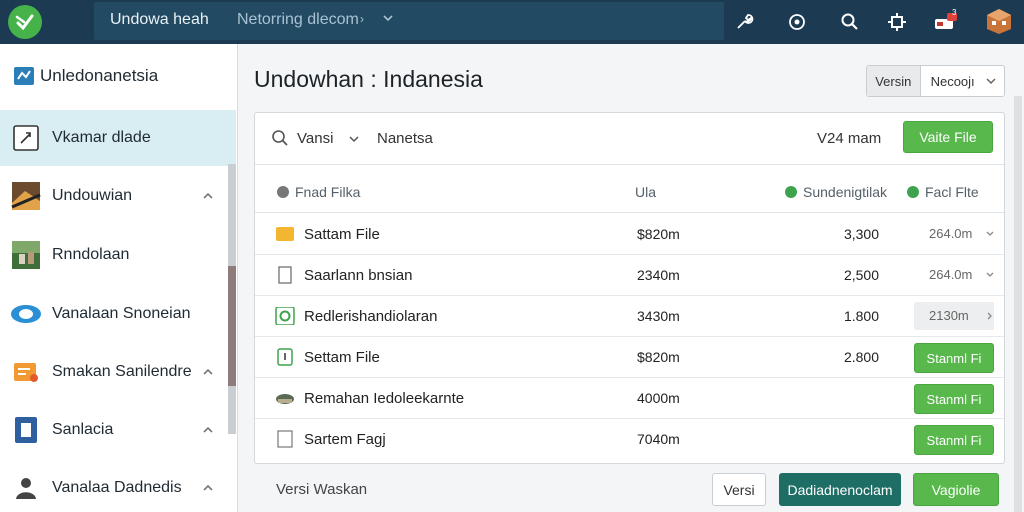 Image resolution: width=1024 pixels, height=512 pixels. Describe the element at coordinates (285, 357) in the screenshot. I see `document-icon` at that location.